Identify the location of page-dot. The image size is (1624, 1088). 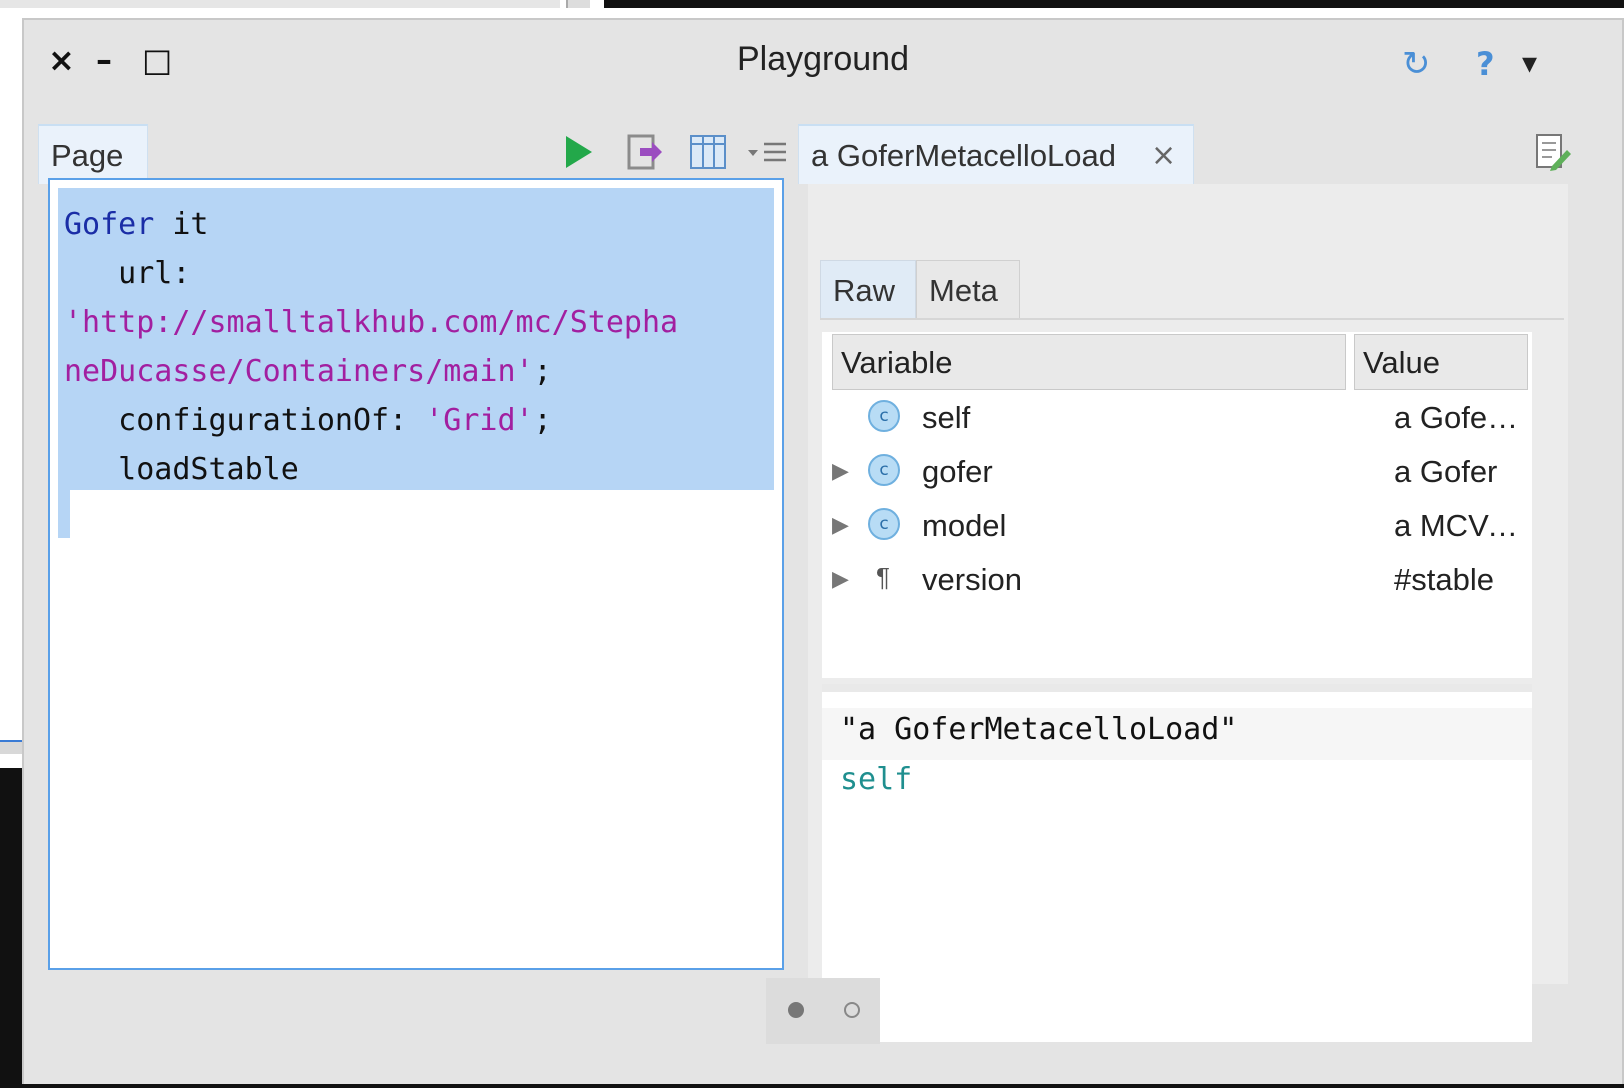
(852, 1010).